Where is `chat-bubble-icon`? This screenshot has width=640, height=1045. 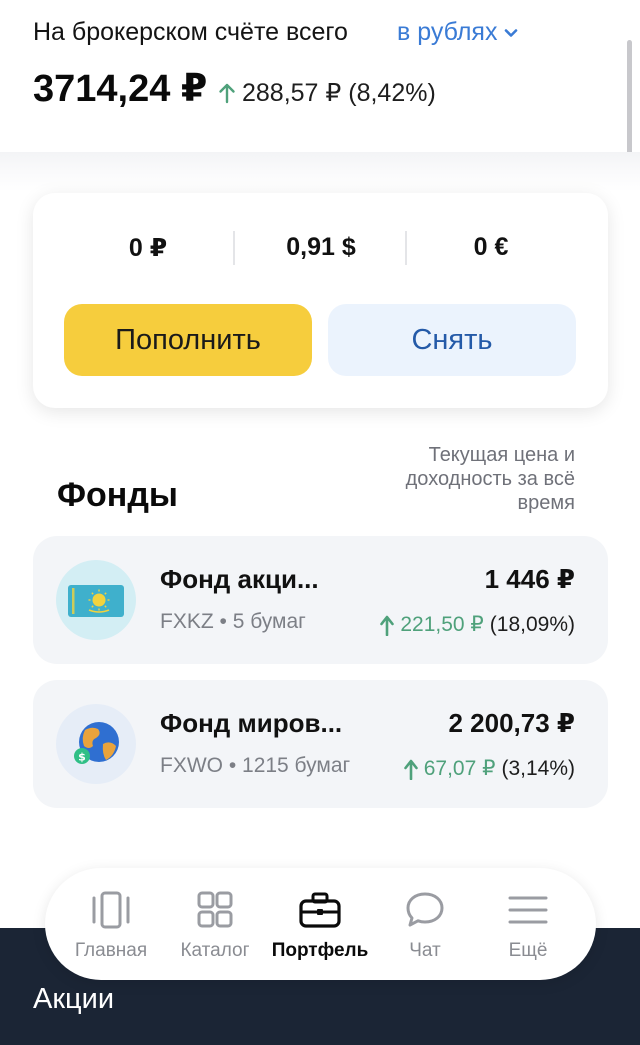 chat-bubble-icon is located at coordinates (425, 910).